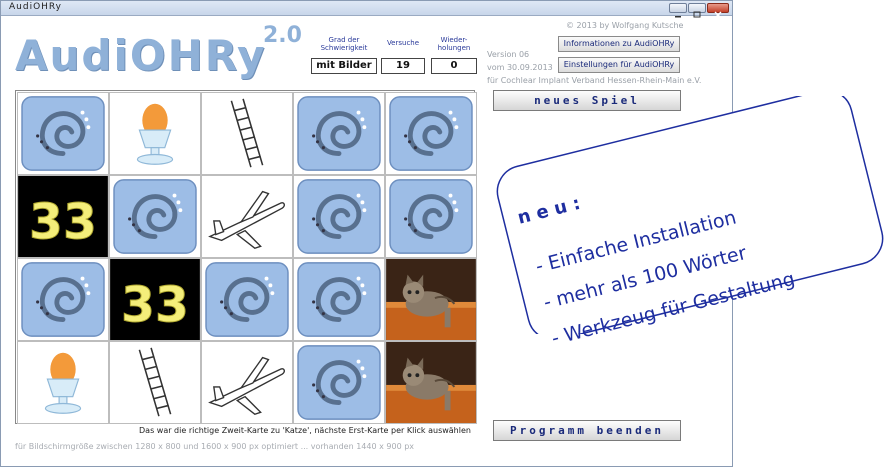 This screenshot has width=894, height=467. I want to click on version-text: Version 06, so click(508, 54).